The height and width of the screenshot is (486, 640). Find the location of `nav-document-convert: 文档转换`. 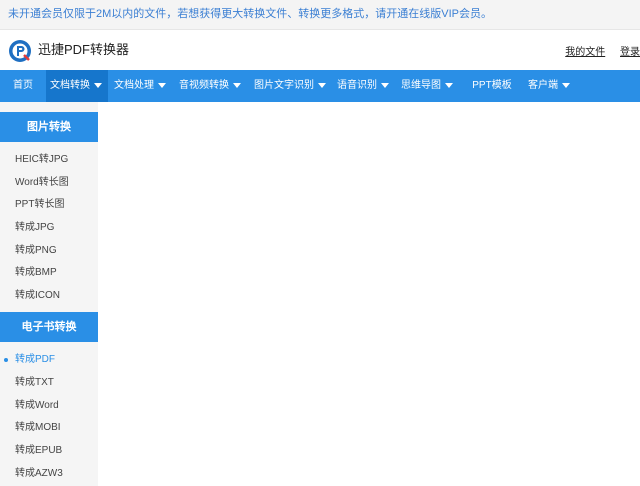

nav-document-convert: 文档转换 is located at coordinates (77, 86).